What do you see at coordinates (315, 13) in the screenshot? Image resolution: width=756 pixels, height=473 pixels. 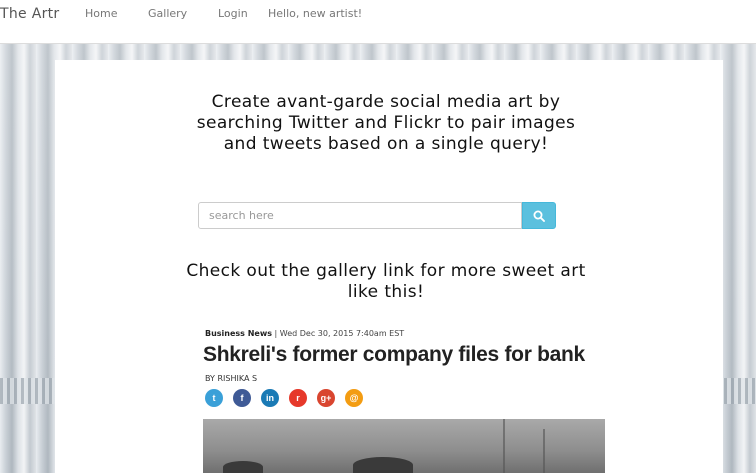 I see `greeting-text: Hello, new artist!` at bounding box center [315, 13].